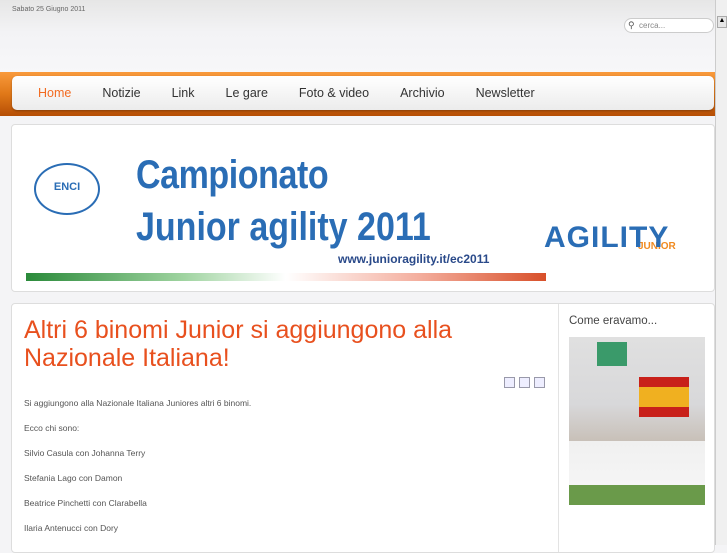  I want to click on banner-line1: Campionato, so click(232, 175).